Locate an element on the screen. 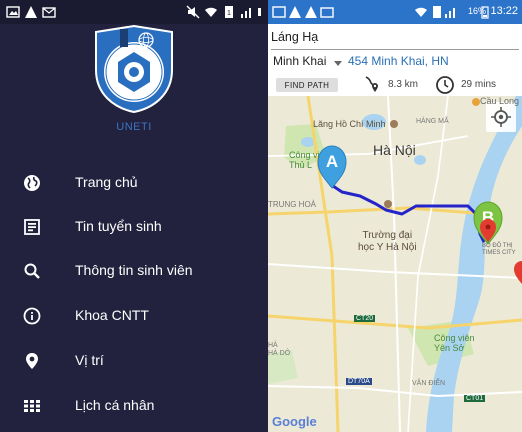  route-pin-icon is located at coordinates (371, 84).